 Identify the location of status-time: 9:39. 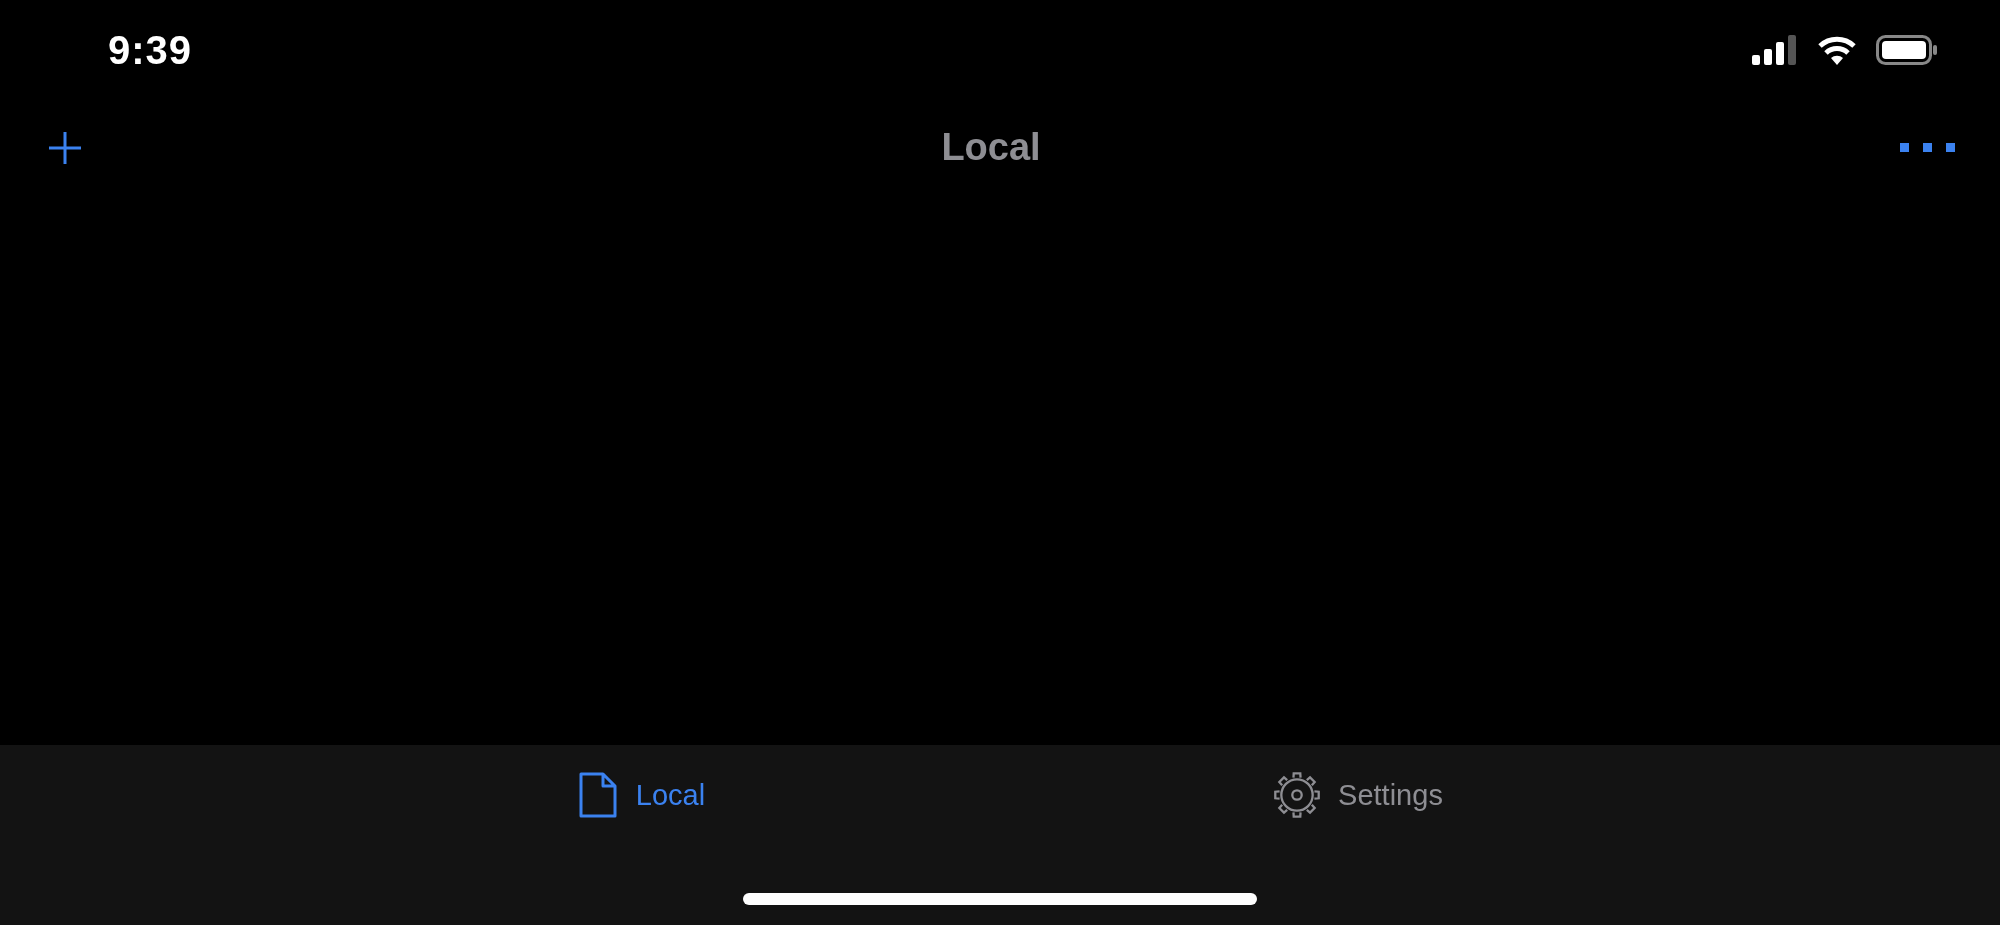
(150, 50).